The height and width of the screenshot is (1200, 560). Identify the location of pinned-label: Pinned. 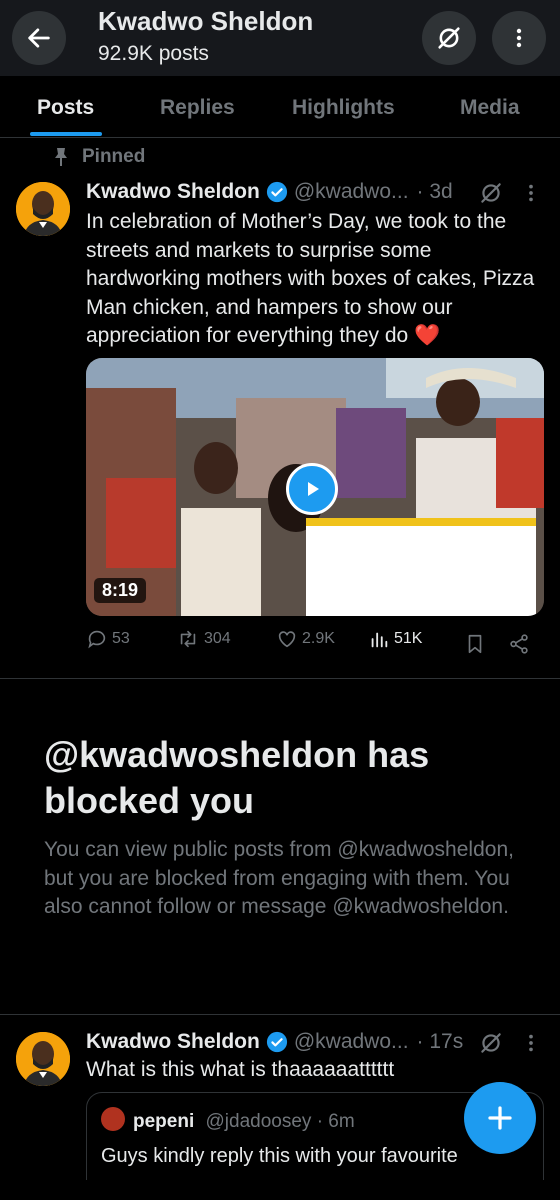
(114, 156).